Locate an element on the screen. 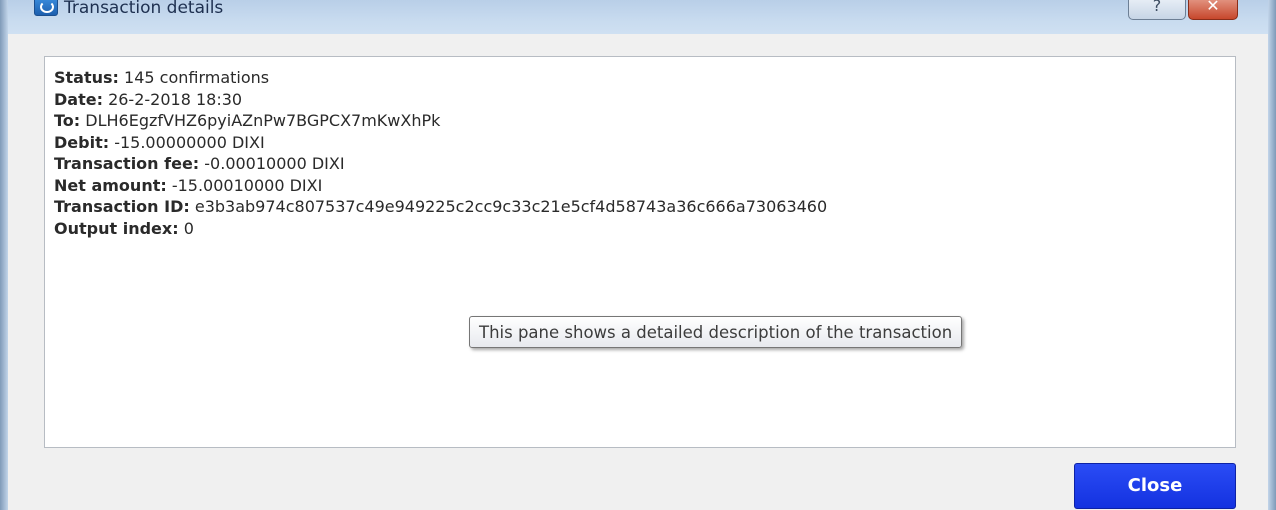 The width and height of the screenshot is (1276, 510). detail-label: Output index: is located at coordinates (116, 228).